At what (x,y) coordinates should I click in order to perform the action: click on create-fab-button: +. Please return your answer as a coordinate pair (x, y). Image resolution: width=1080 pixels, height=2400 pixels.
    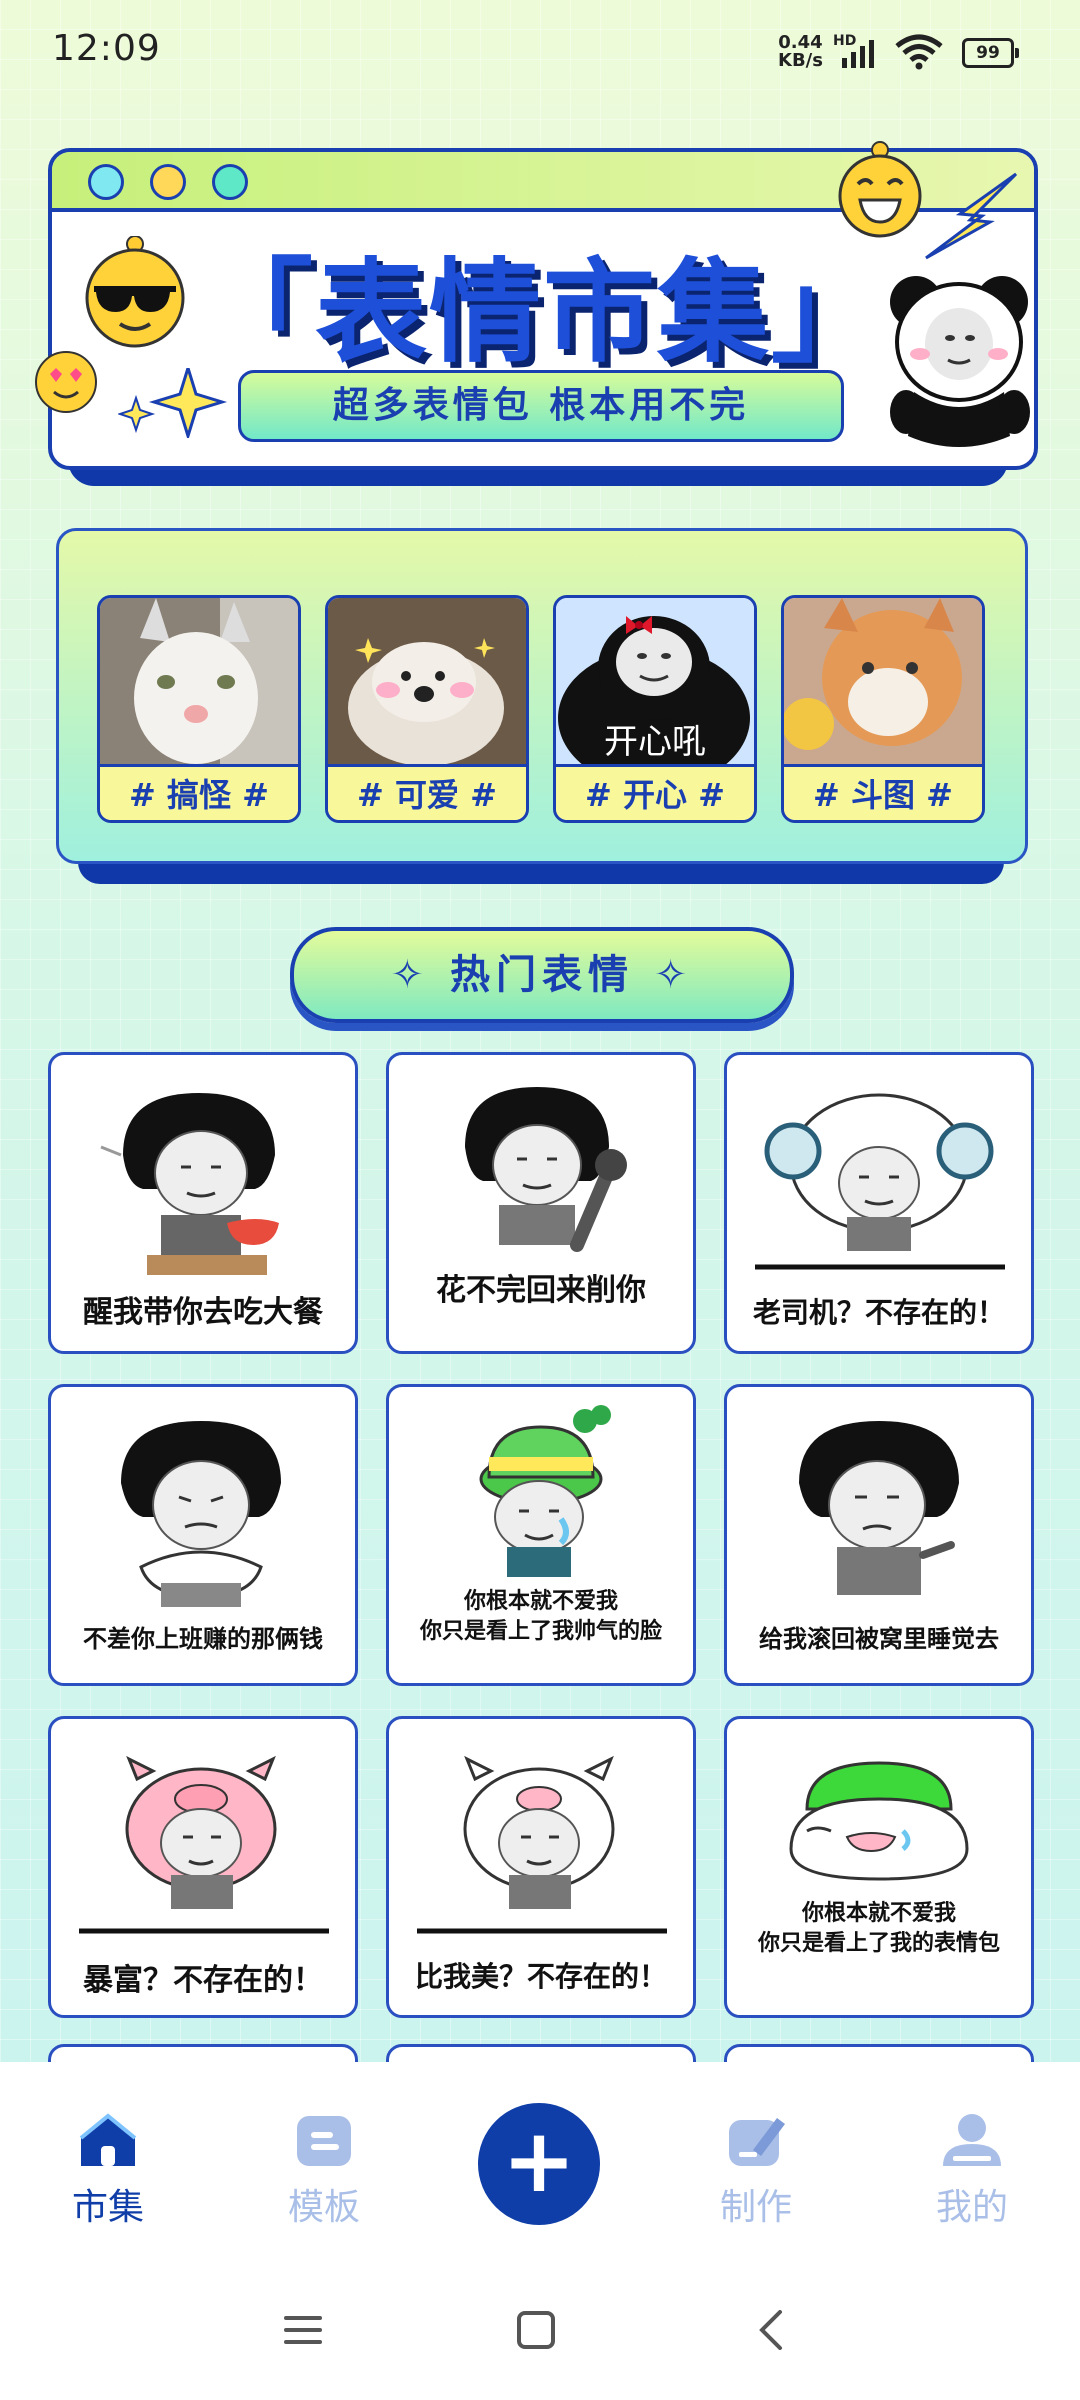
    Looking at the image, I should click on (539, 2164).